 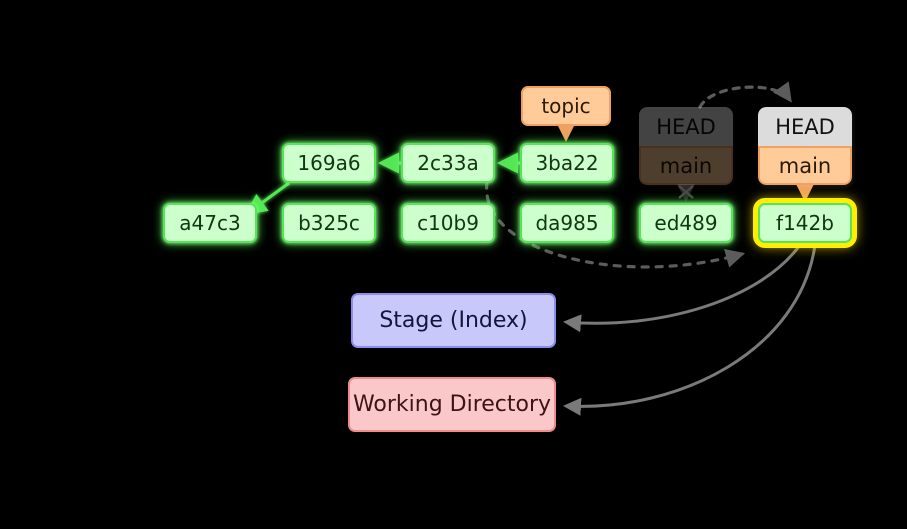 I want to click on commit-id: 2c33a, so click(x=448, y=163).